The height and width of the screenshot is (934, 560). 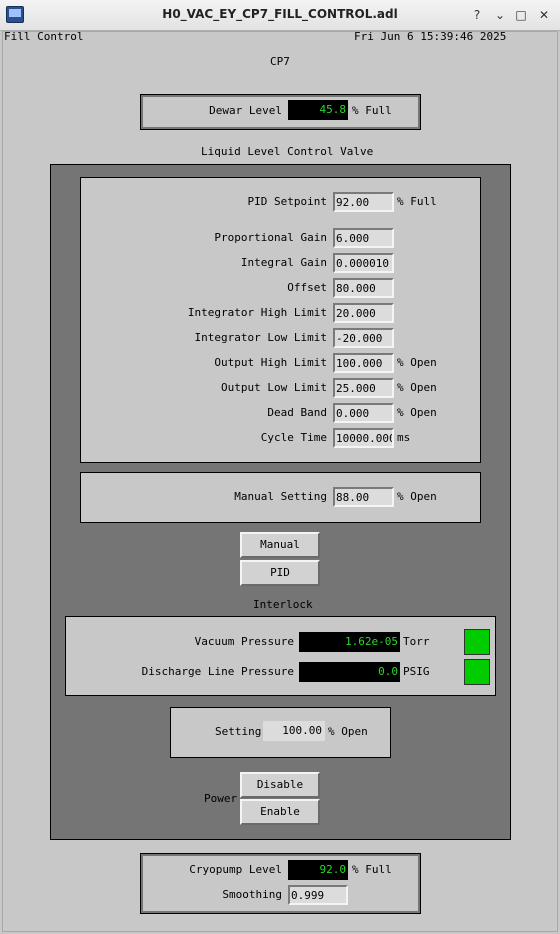 I want to click on power-disable-button: Disable, so click(x=280, y=785).